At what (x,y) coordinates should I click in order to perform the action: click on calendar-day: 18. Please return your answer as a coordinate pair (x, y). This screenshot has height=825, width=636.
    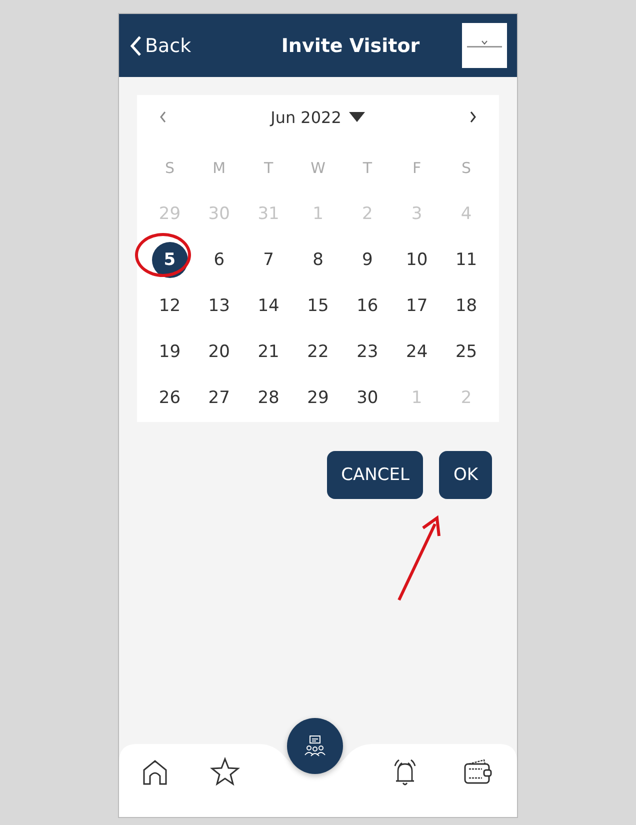
    Looking at the image, I should click on (466, 306).